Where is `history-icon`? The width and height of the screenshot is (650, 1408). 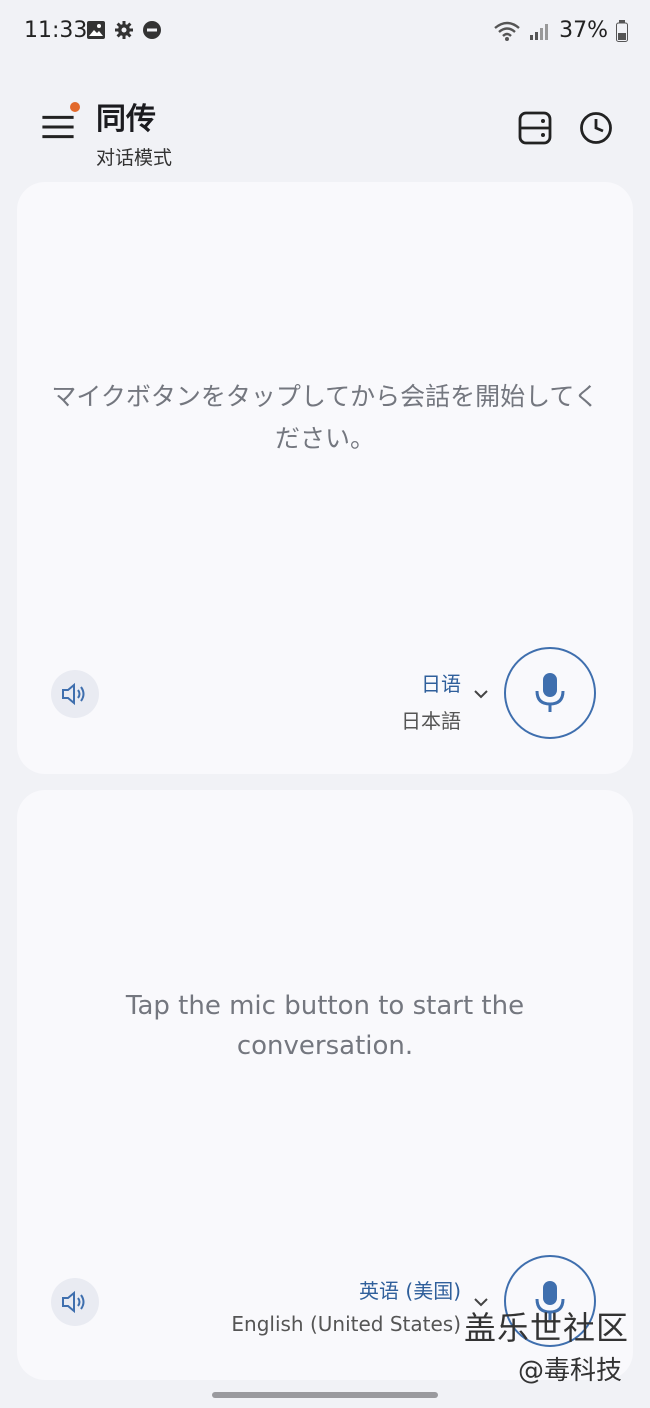 history-icon is located at coordinates (596, 128).